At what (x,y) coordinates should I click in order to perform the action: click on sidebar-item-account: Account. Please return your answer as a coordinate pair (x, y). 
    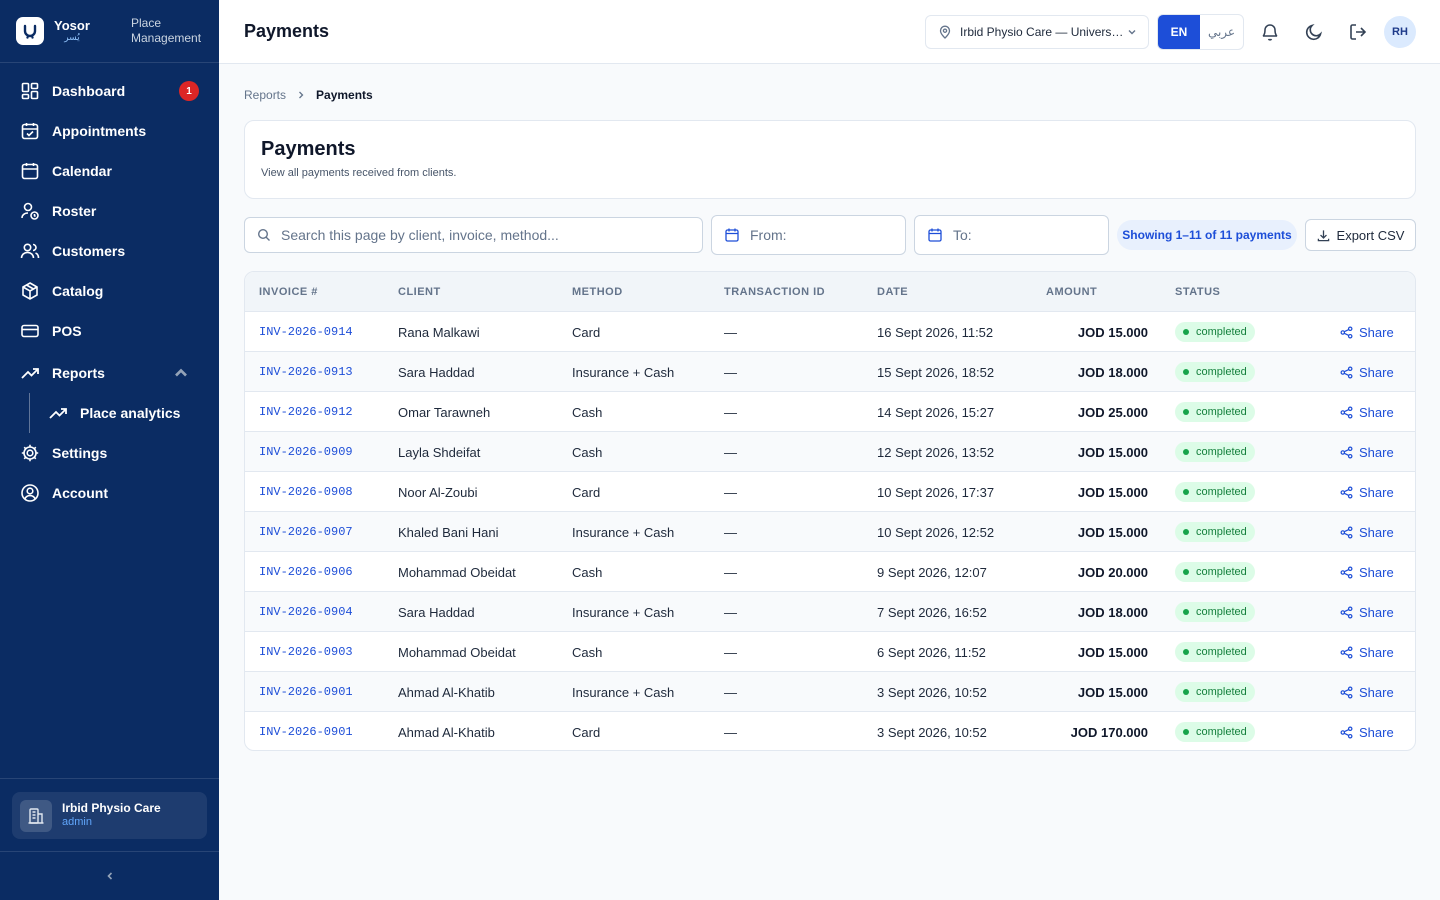
    Looking at the image, I should click on (109, 493).